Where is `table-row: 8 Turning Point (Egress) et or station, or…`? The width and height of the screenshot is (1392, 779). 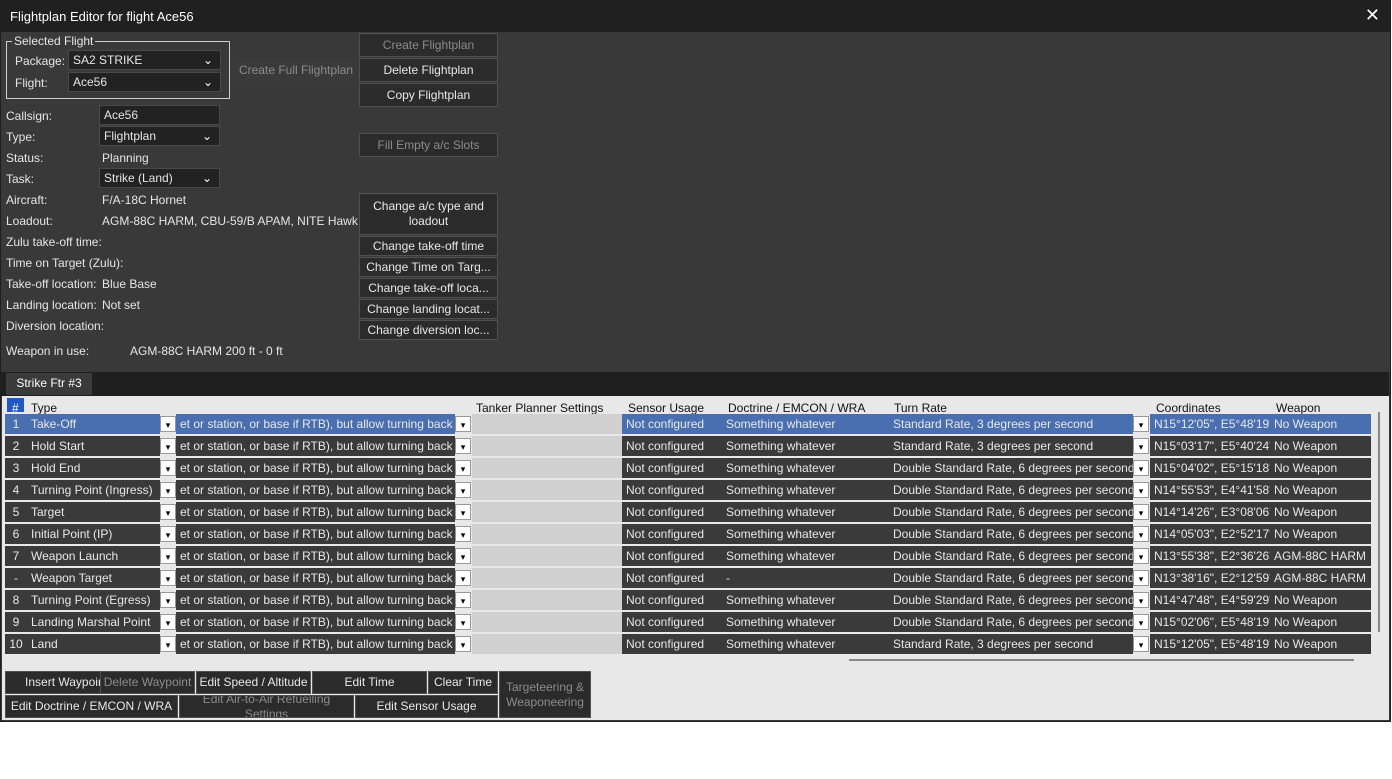
table-row: 8 Turning Point (Egress) et or station, or… is located at coordinates (688, 600).